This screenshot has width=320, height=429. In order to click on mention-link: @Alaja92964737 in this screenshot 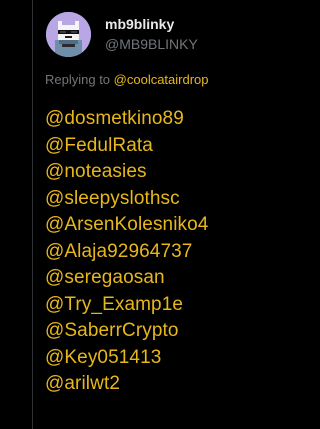, I will do `click(161, 252)`.